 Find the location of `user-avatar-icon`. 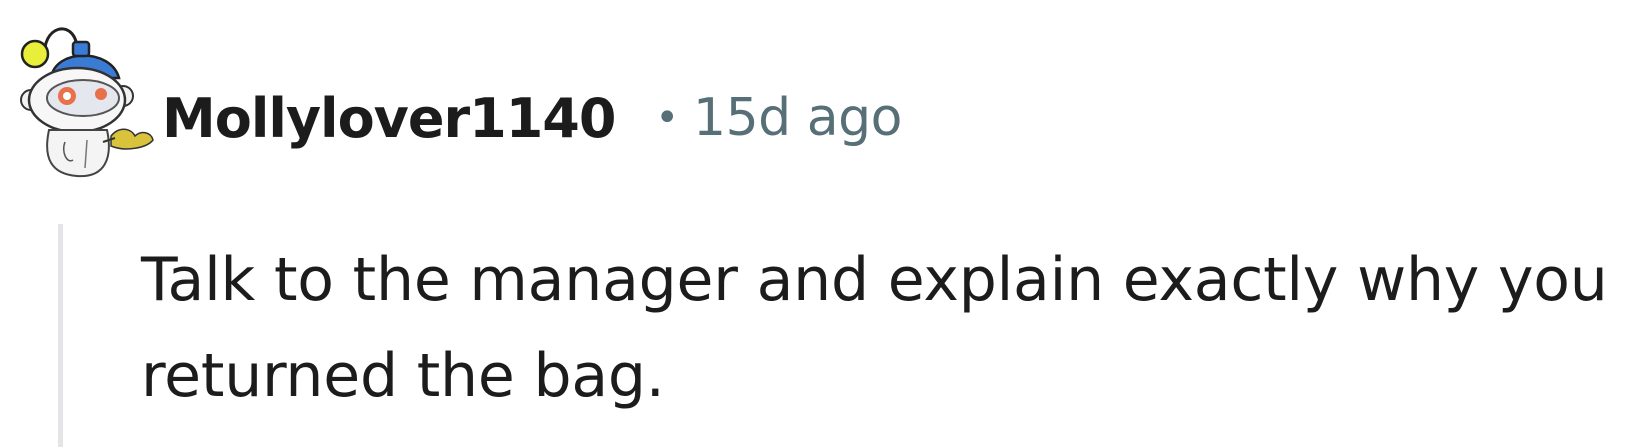

user-avatar-icon is located at coordinates (86, 98).